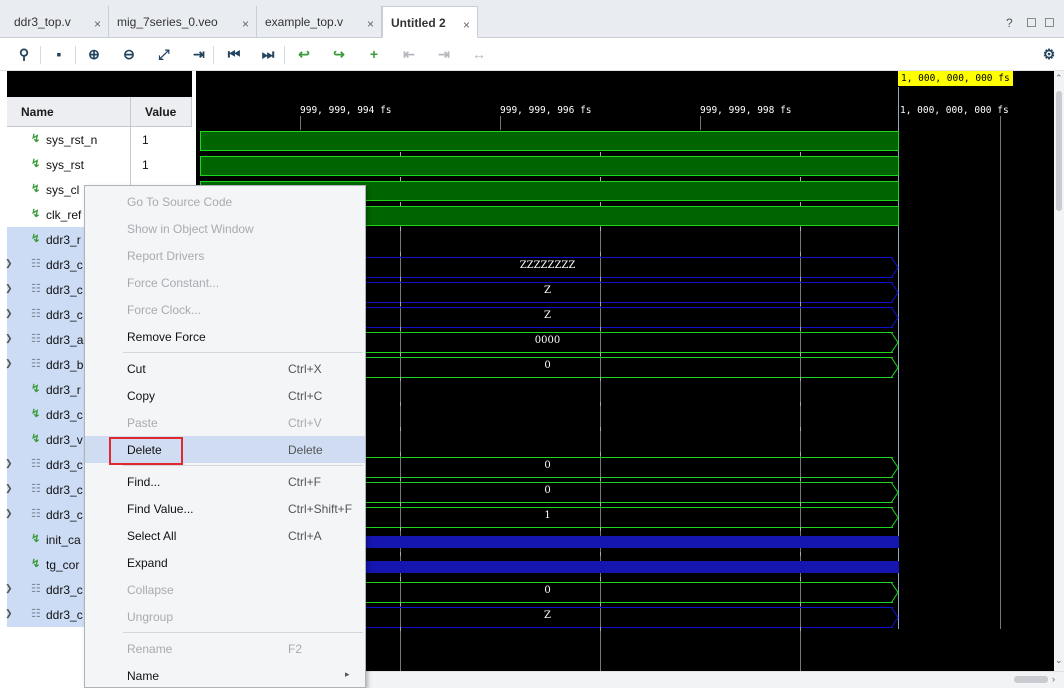 This screenshot has height=688, width=1064. Describe the element at coordinates (145, 140) in the screenshot. I see `signal-value: 1` at that location.